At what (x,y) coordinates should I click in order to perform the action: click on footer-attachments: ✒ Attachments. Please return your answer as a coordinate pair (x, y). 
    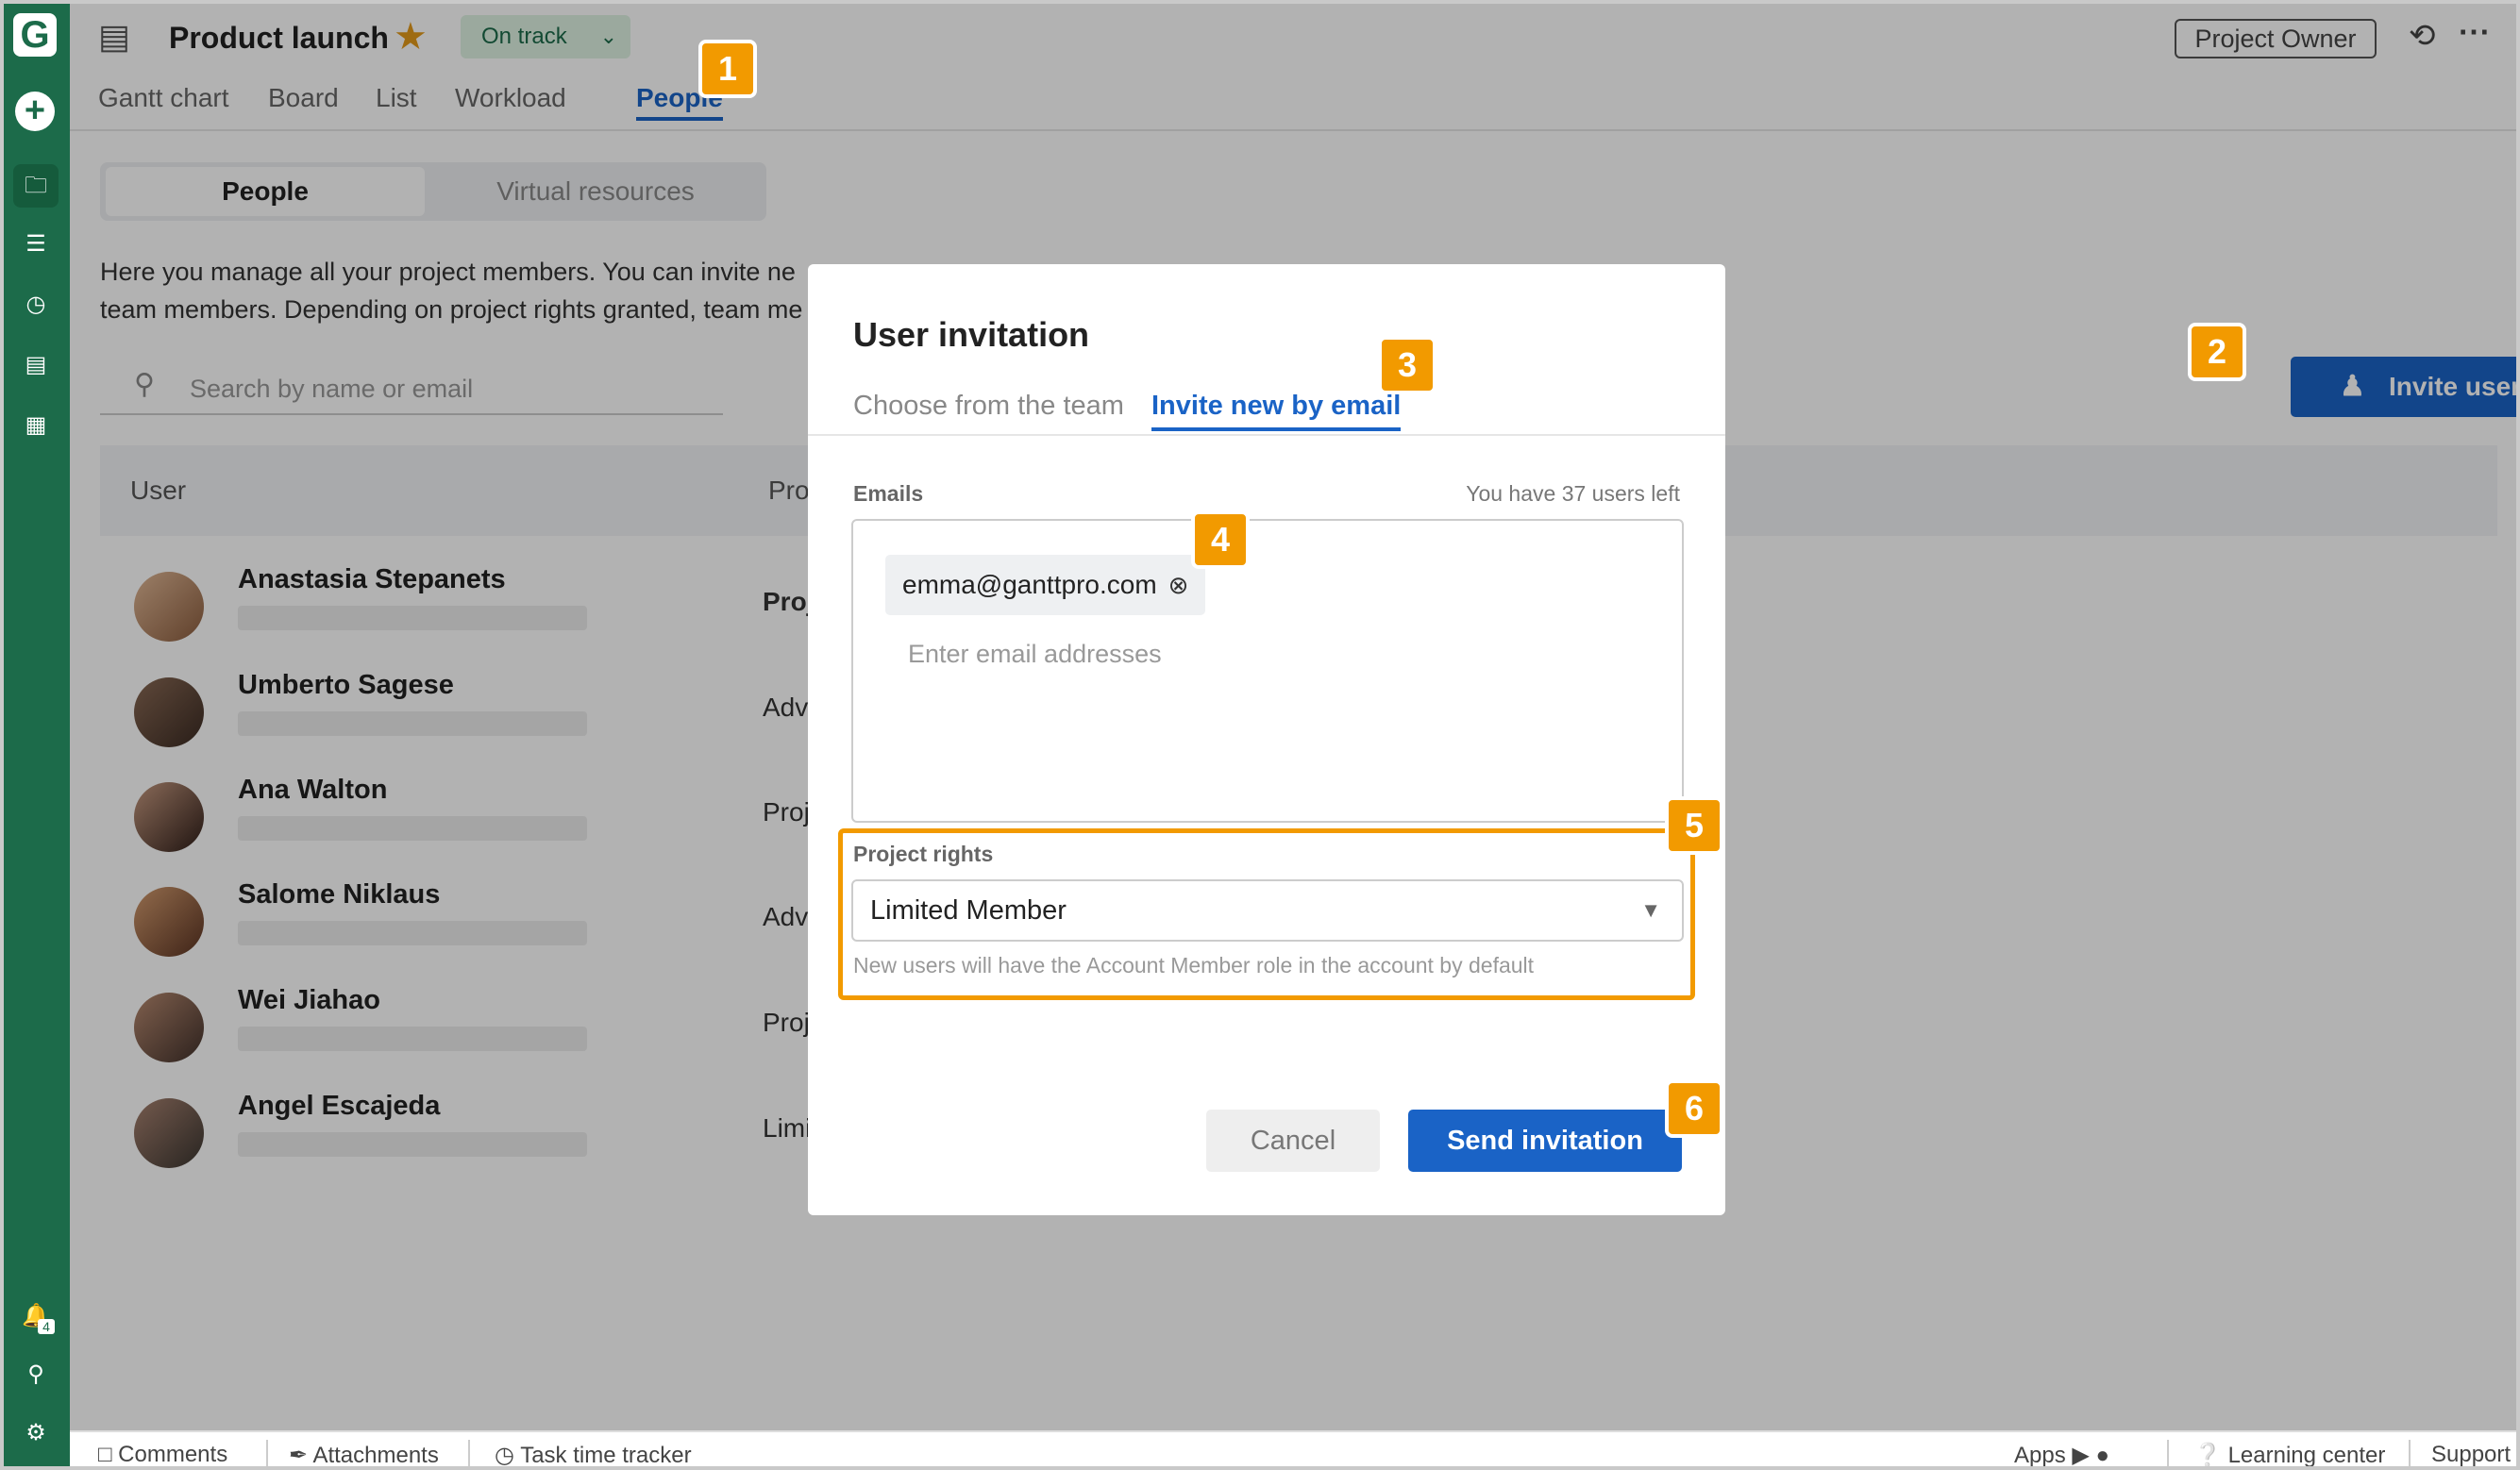
    Looking at the image, I should click on (364, 1455).